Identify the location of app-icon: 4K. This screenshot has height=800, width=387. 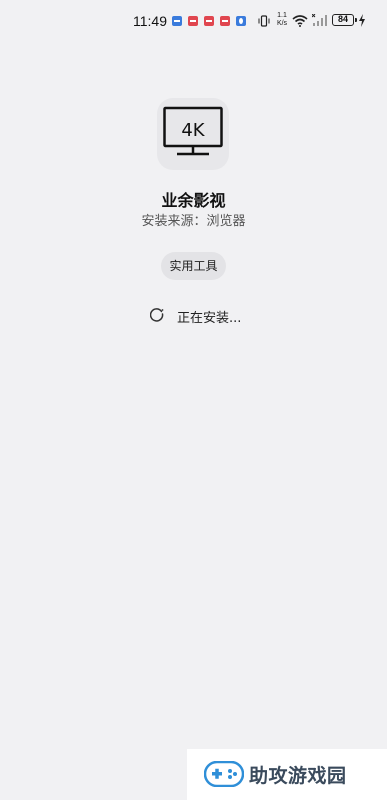
(193, 134).